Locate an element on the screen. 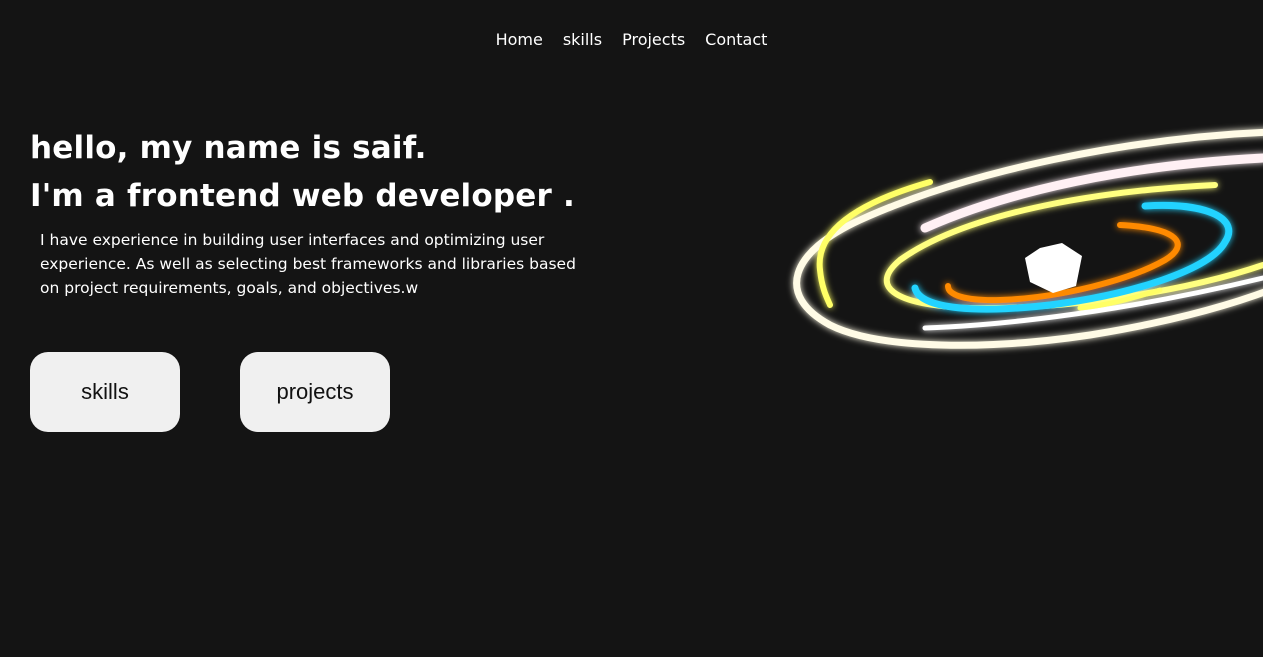 Image resolution: width=1263 pixels, height=657 pixels. nav-skills-link: skills is located at coordinates (582, 39).